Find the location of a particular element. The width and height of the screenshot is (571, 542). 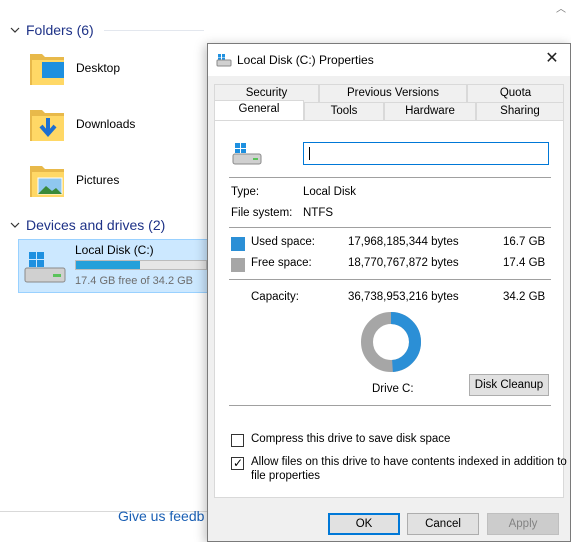

drive-tile-c: Local Disk (C:) 17.4 GB free of 34.2 GB is located at coordinates (113, 266).